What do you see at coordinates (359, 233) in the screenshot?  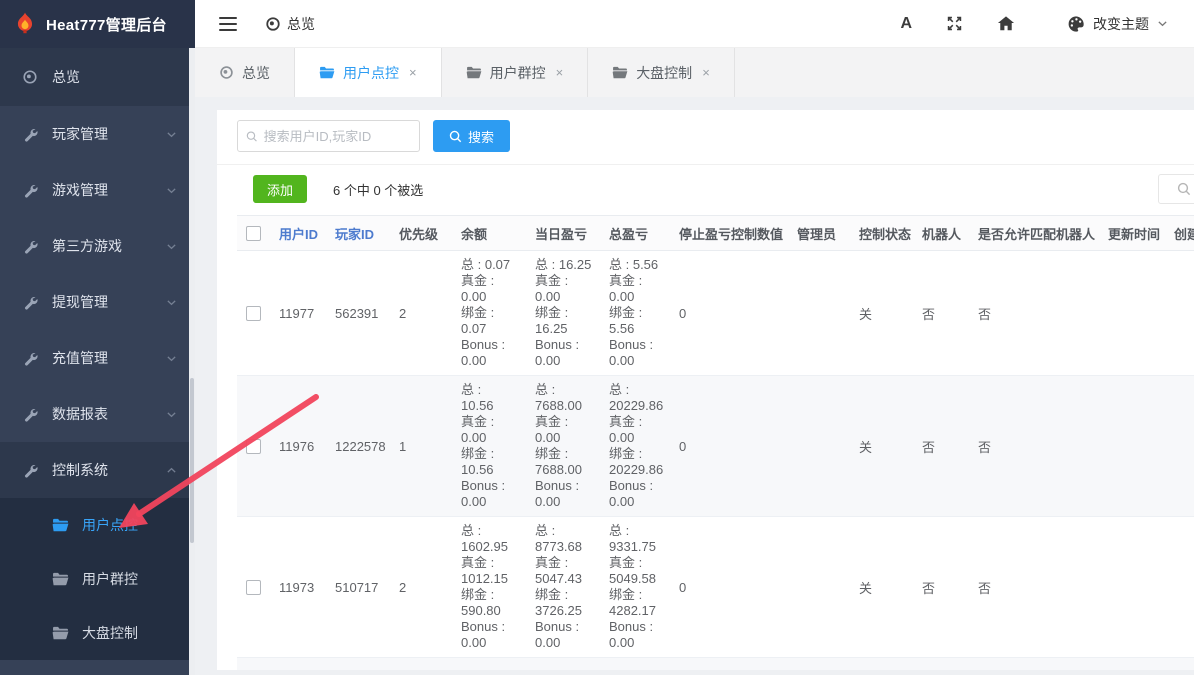 I see `col-player-id: 玩家ID` at bounding box center [359, 233].